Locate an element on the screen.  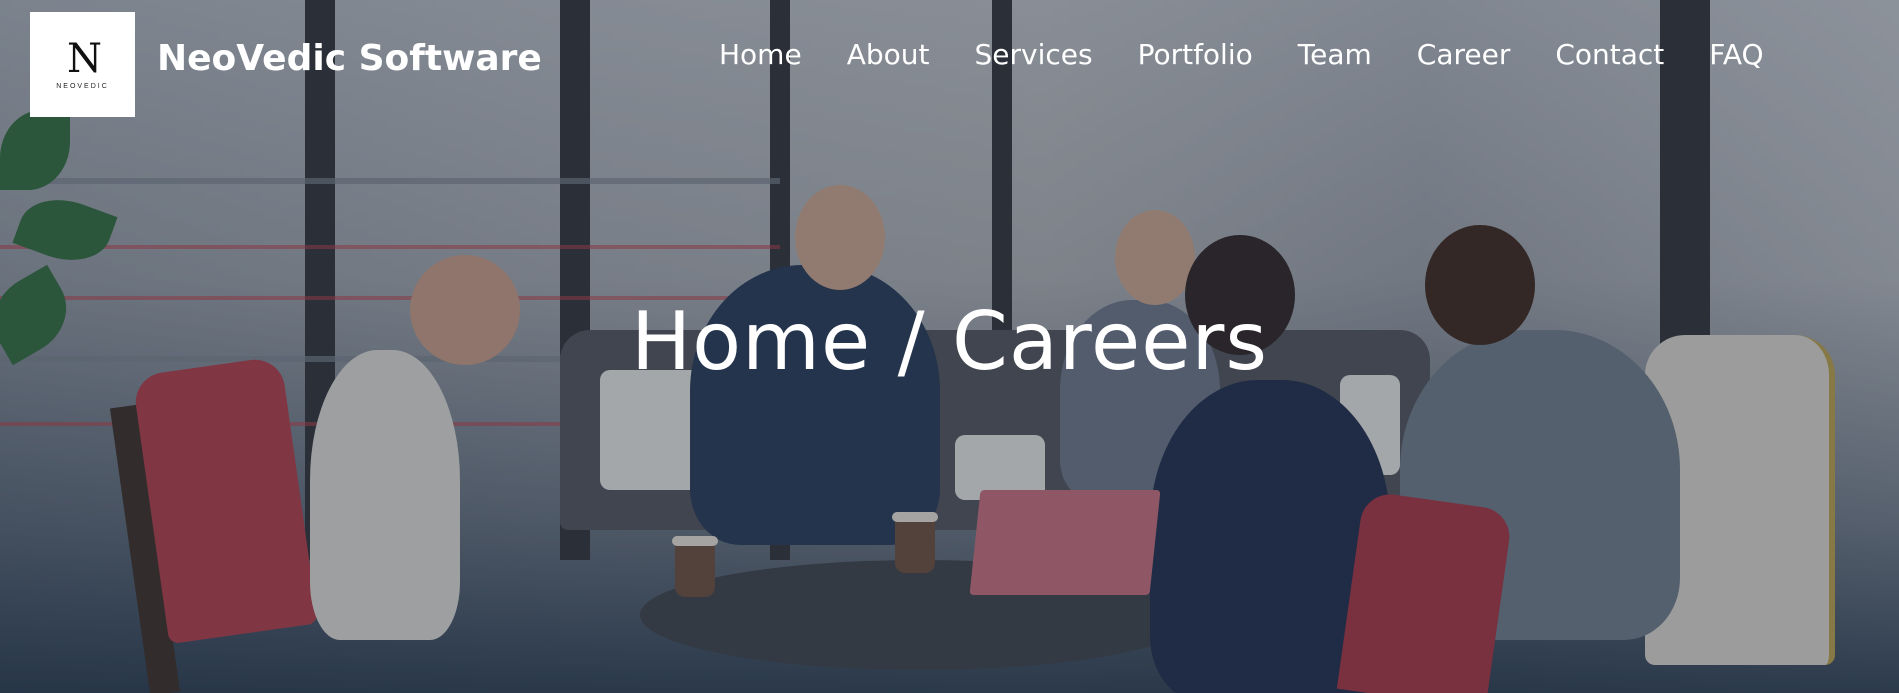
site-logo: N NEOVEDIC is located at coordinates (82, 64).